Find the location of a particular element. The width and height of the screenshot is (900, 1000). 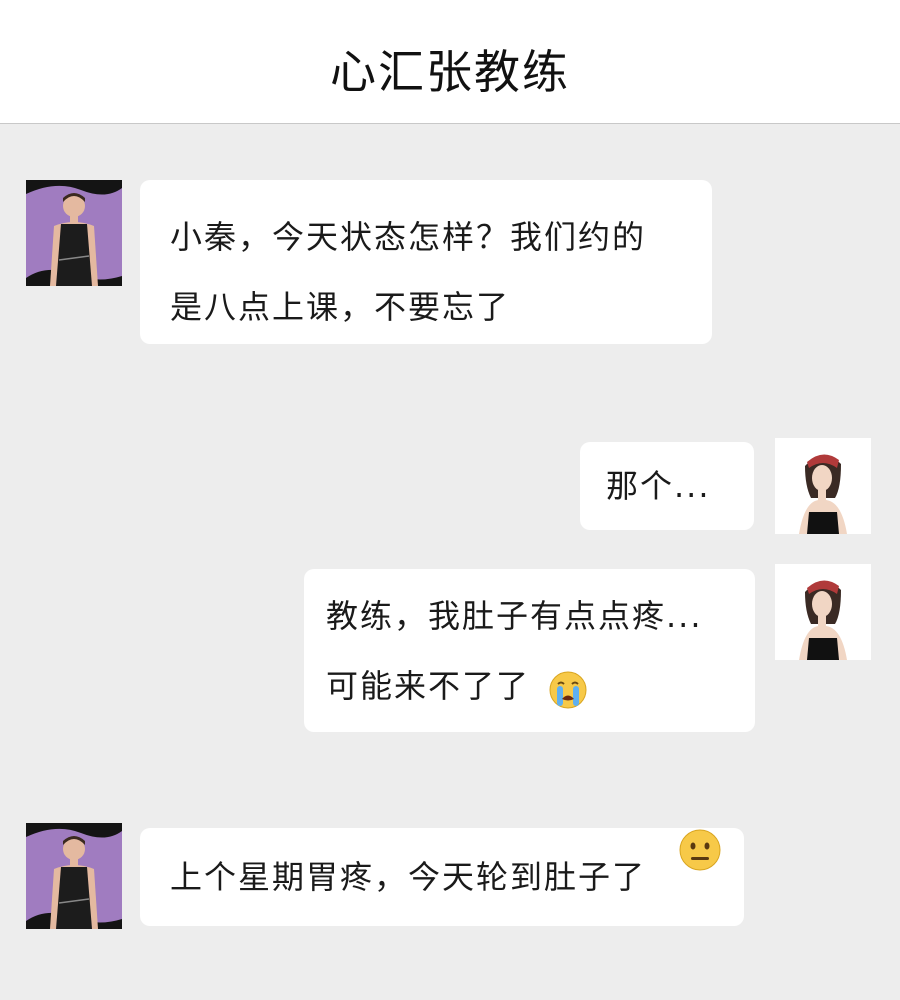

contact-name-title: 心汇张教练 is located at coordinates (450, 72).